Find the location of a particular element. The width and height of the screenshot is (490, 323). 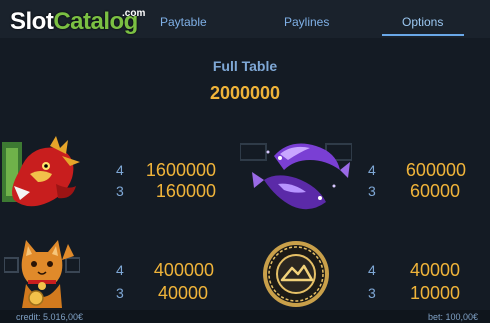

lucky-cat-amount-3: 40000 is located at coordinates (182, 293).